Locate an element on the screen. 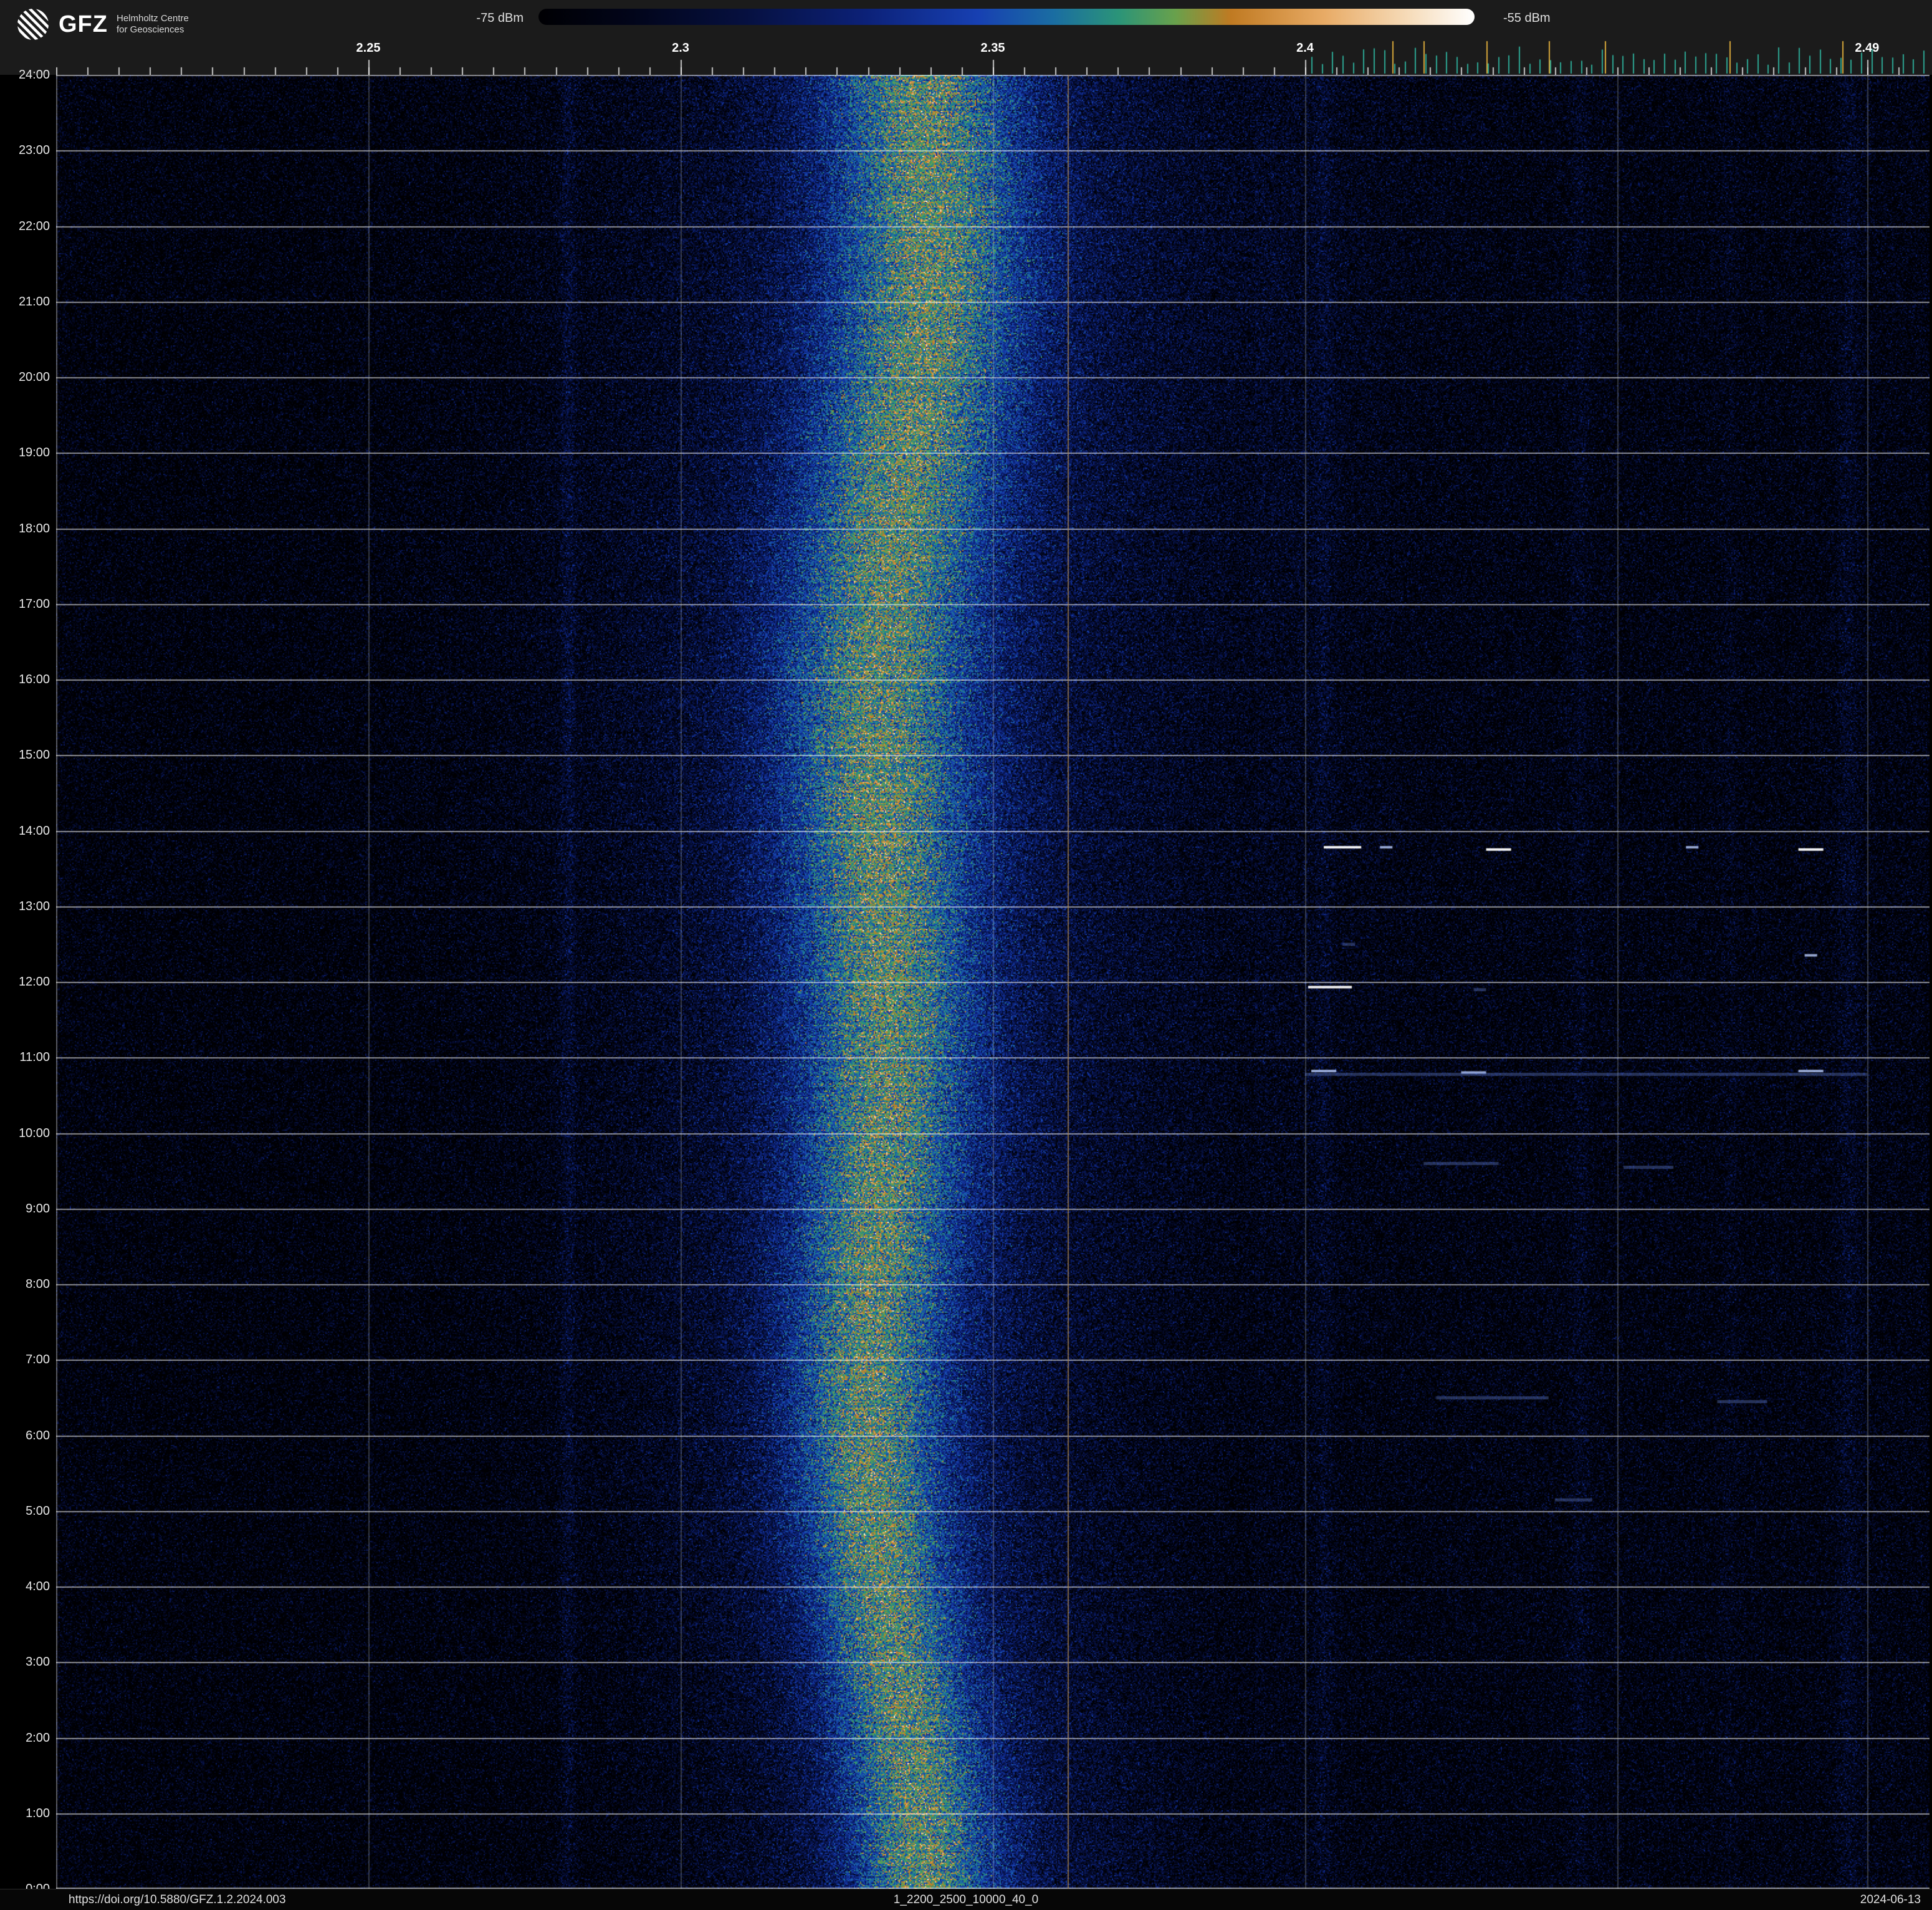 The height and width of the screenshot is (1910, 1932). time-tick-label: 17:00 is located at coordinates (34, 604).